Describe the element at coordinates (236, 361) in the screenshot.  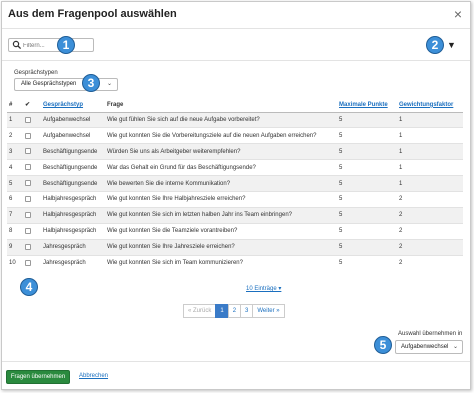
I see `footer-divider` at that location.